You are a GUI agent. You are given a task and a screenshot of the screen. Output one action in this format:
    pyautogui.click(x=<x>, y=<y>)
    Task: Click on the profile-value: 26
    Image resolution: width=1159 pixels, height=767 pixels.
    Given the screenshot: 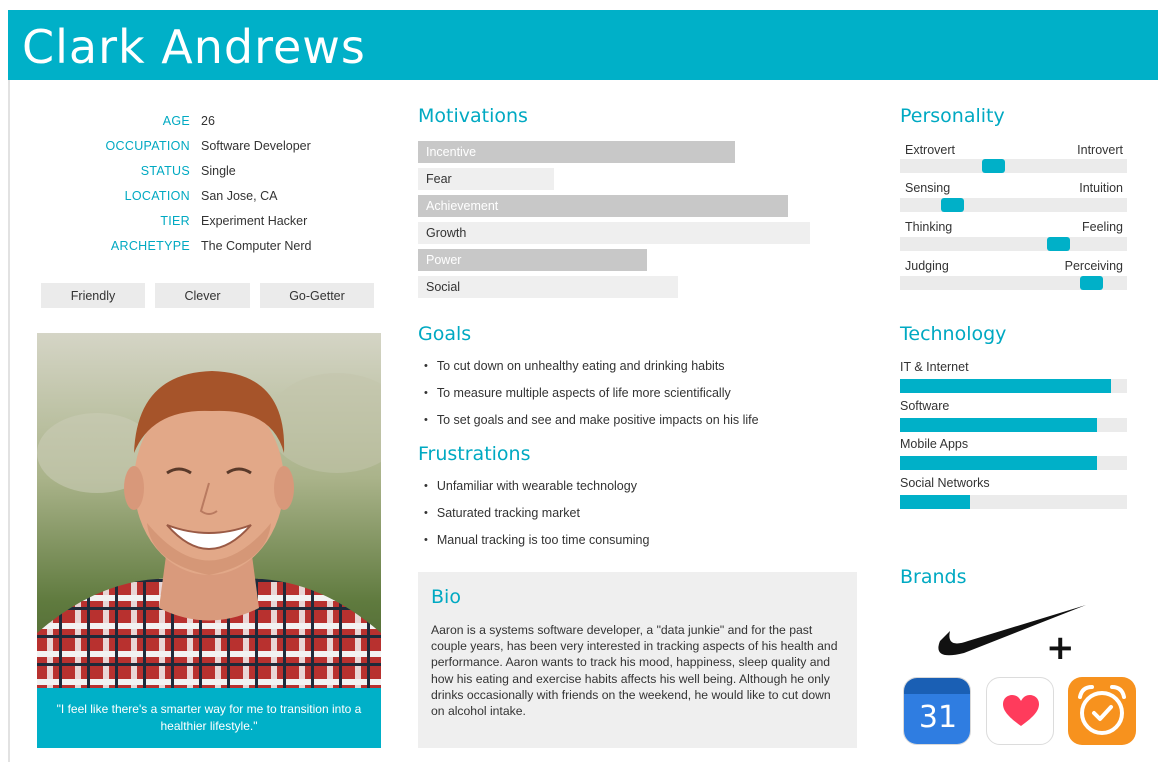 What is the action you would take?
    pyautogui.click(x=208, y=120)
    